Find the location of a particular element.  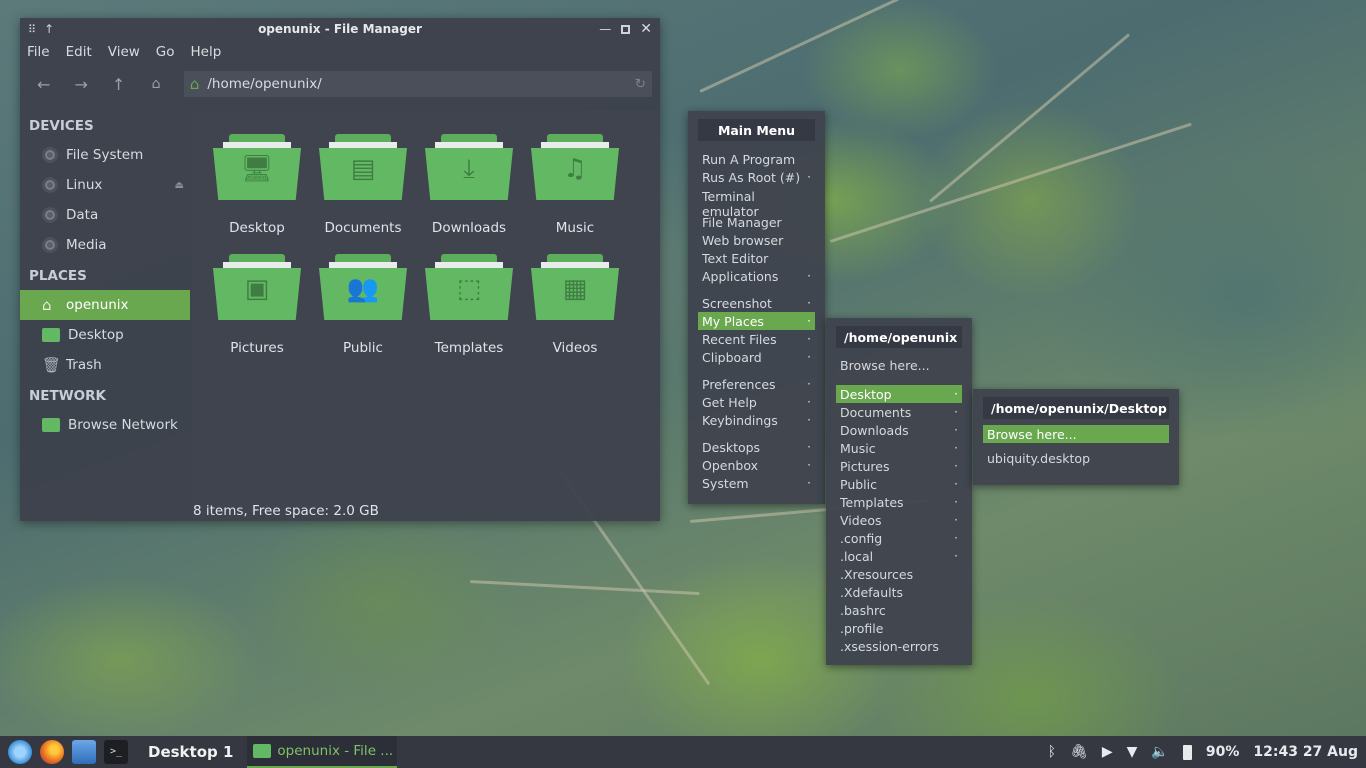

folder-item-pictures: ▣ Pictures is located at coordinates (257, 306).